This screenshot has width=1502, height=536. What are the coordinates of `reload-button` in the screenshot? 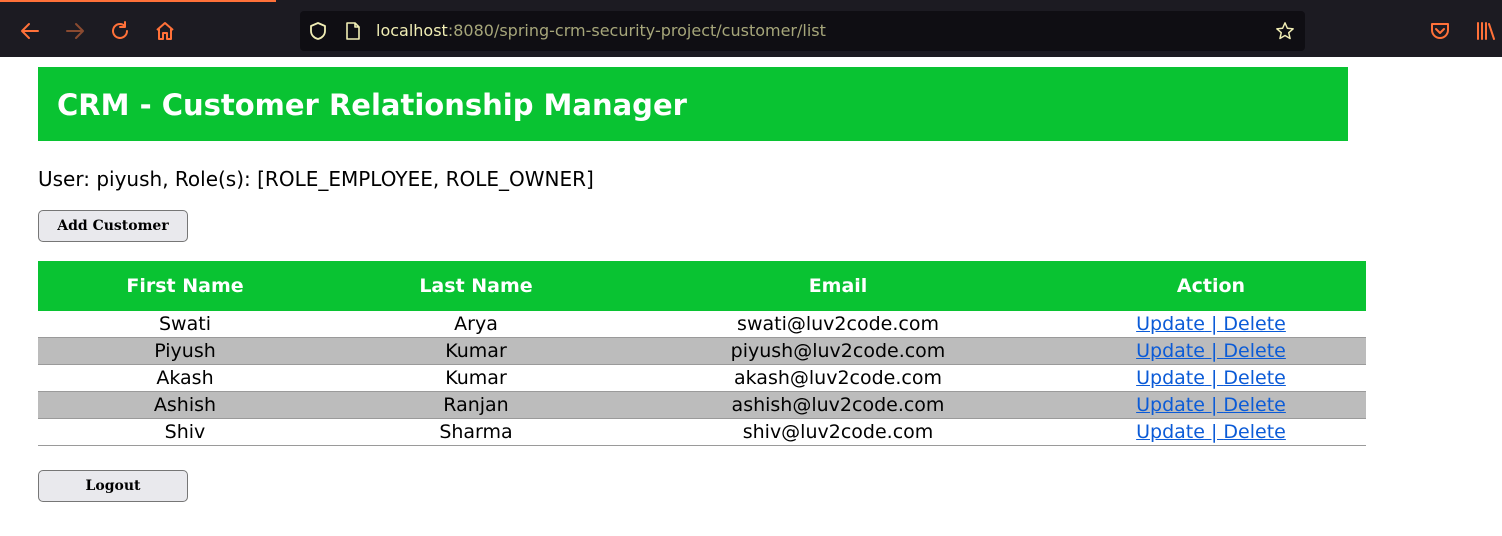 It's located at (120, 31).